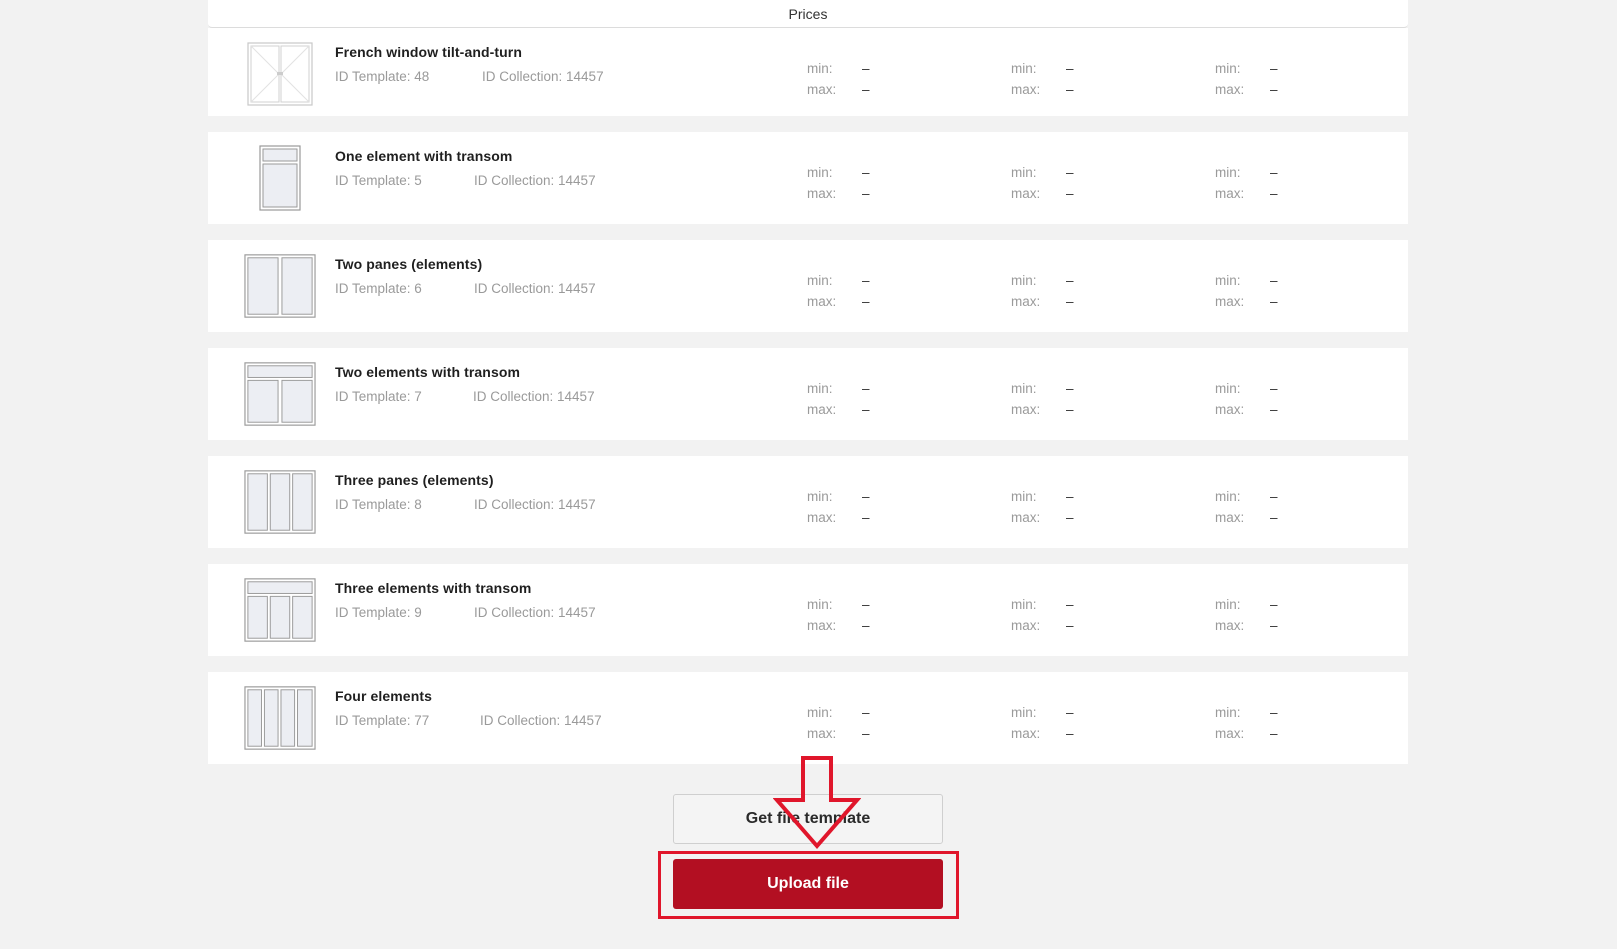  Describe the element at coordinates (280, 178) in the screenshot. I see `one-element-transom-icon` at that location.